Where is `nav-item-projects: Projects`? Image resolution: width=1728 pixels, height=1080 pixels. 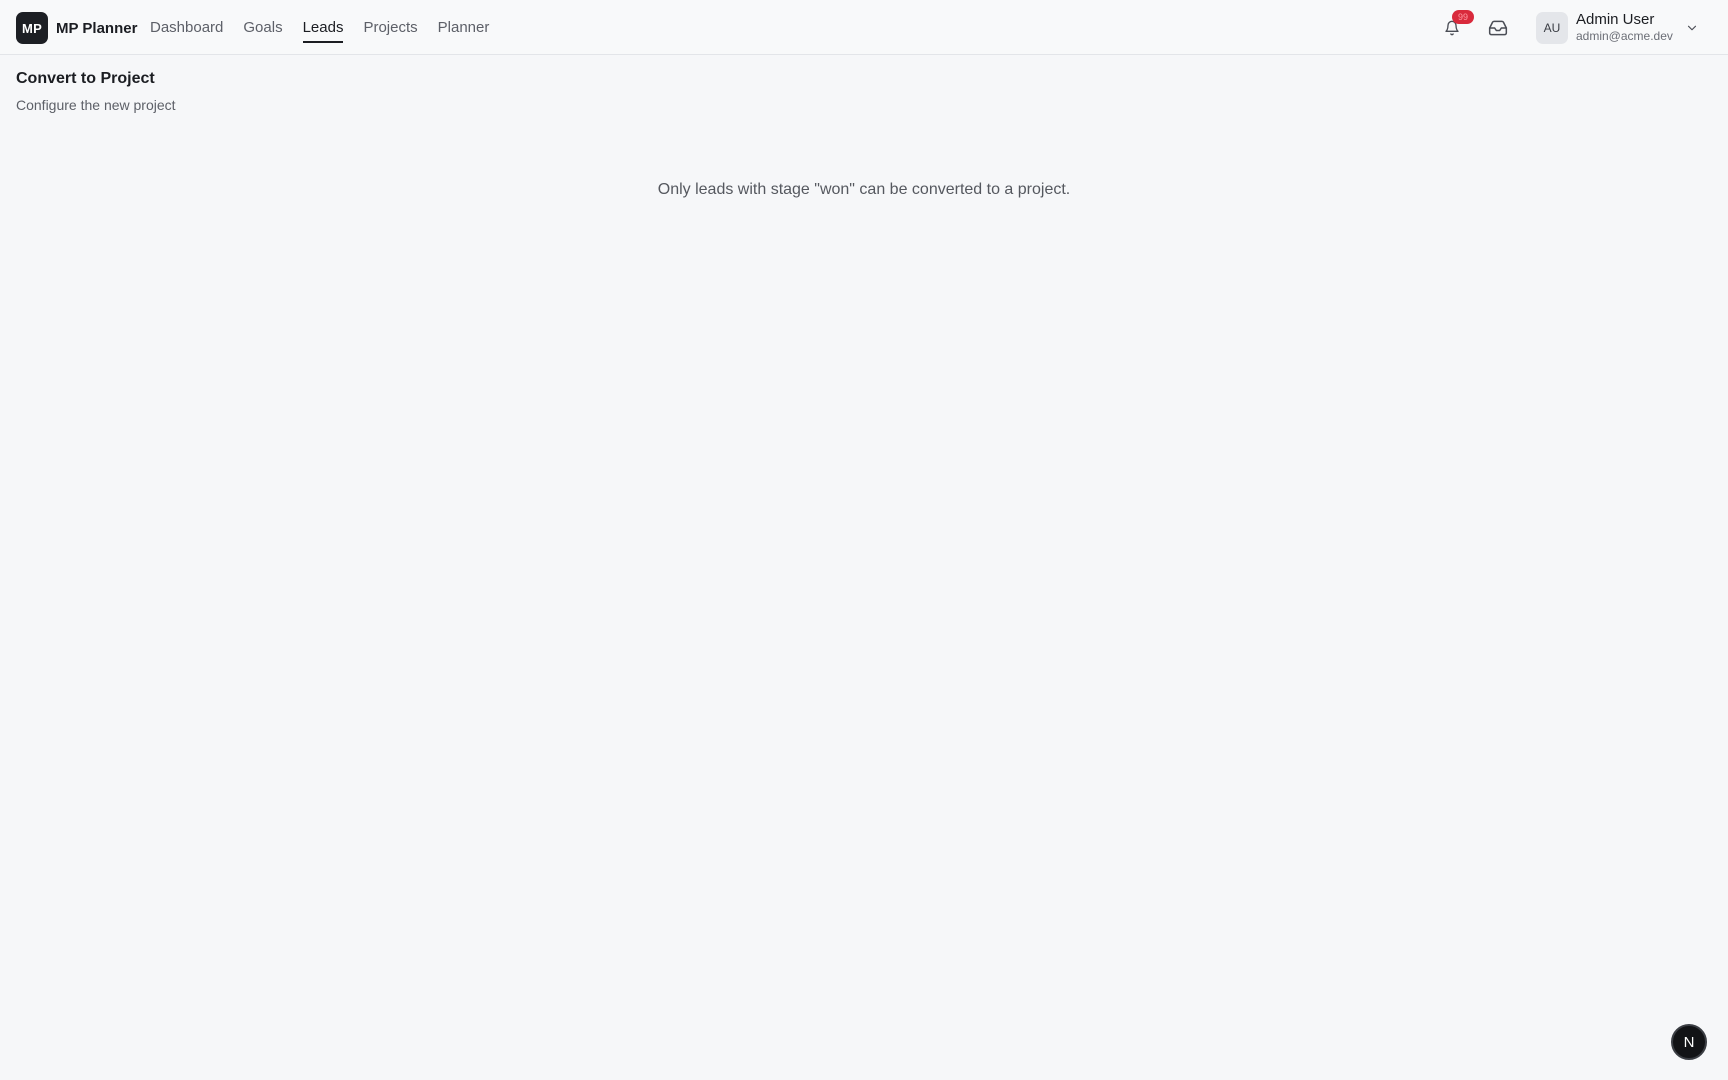
nav-item-projects: Projects is located at coordinates (390, 27).